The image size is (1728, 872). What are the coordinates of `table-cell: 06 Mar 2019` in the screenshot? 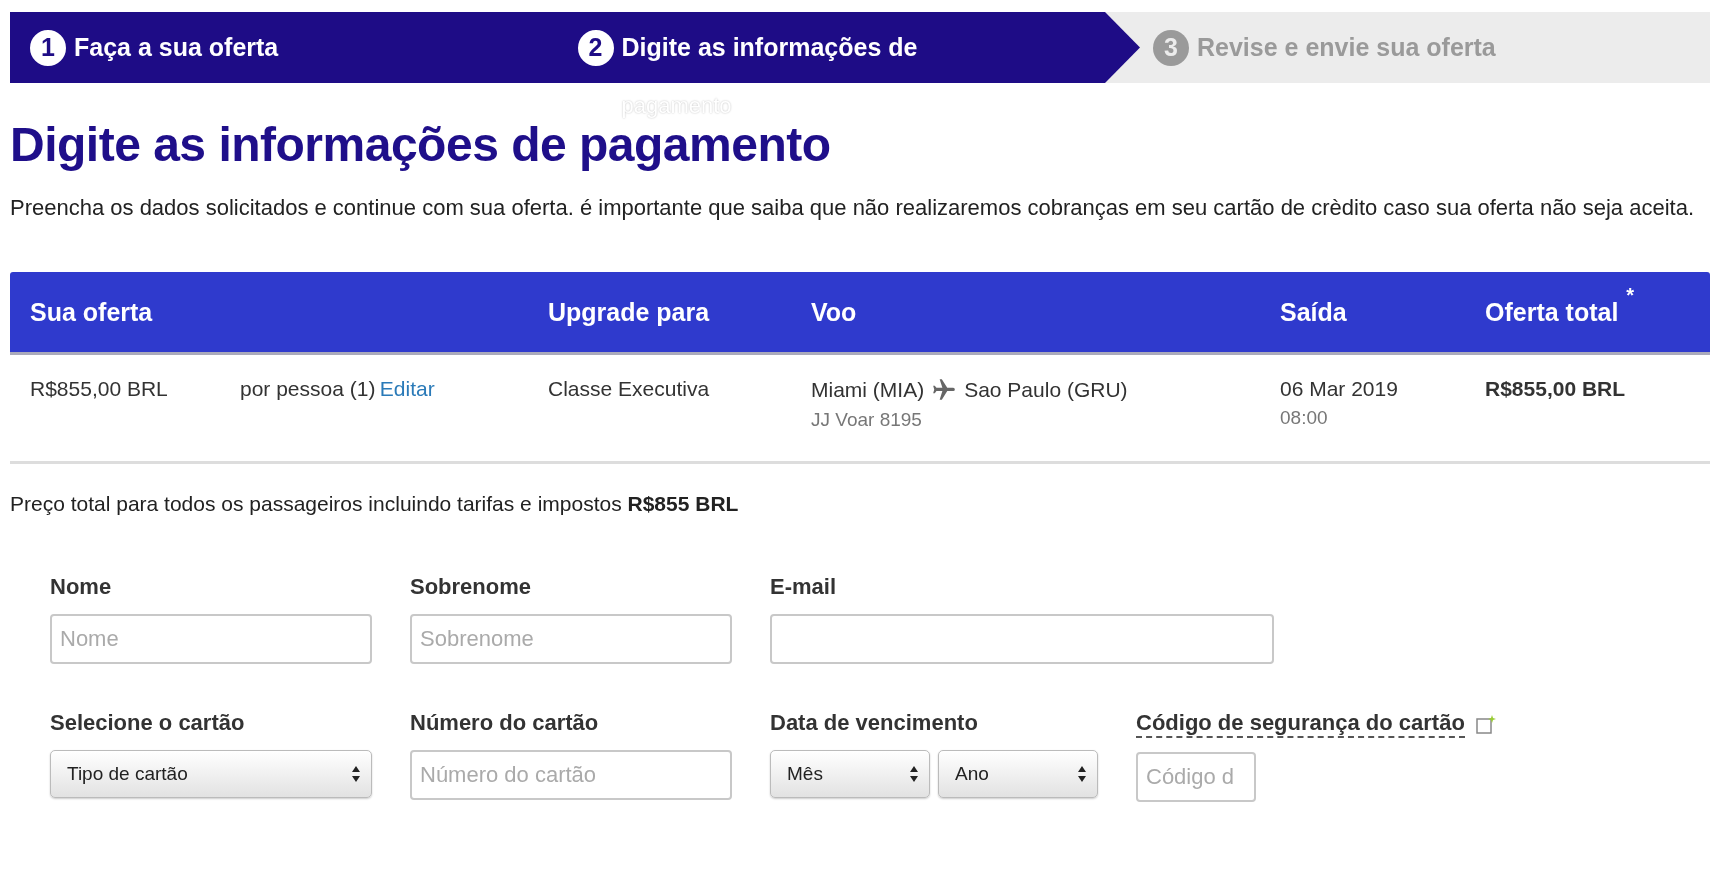 It's located at (1339, 388).